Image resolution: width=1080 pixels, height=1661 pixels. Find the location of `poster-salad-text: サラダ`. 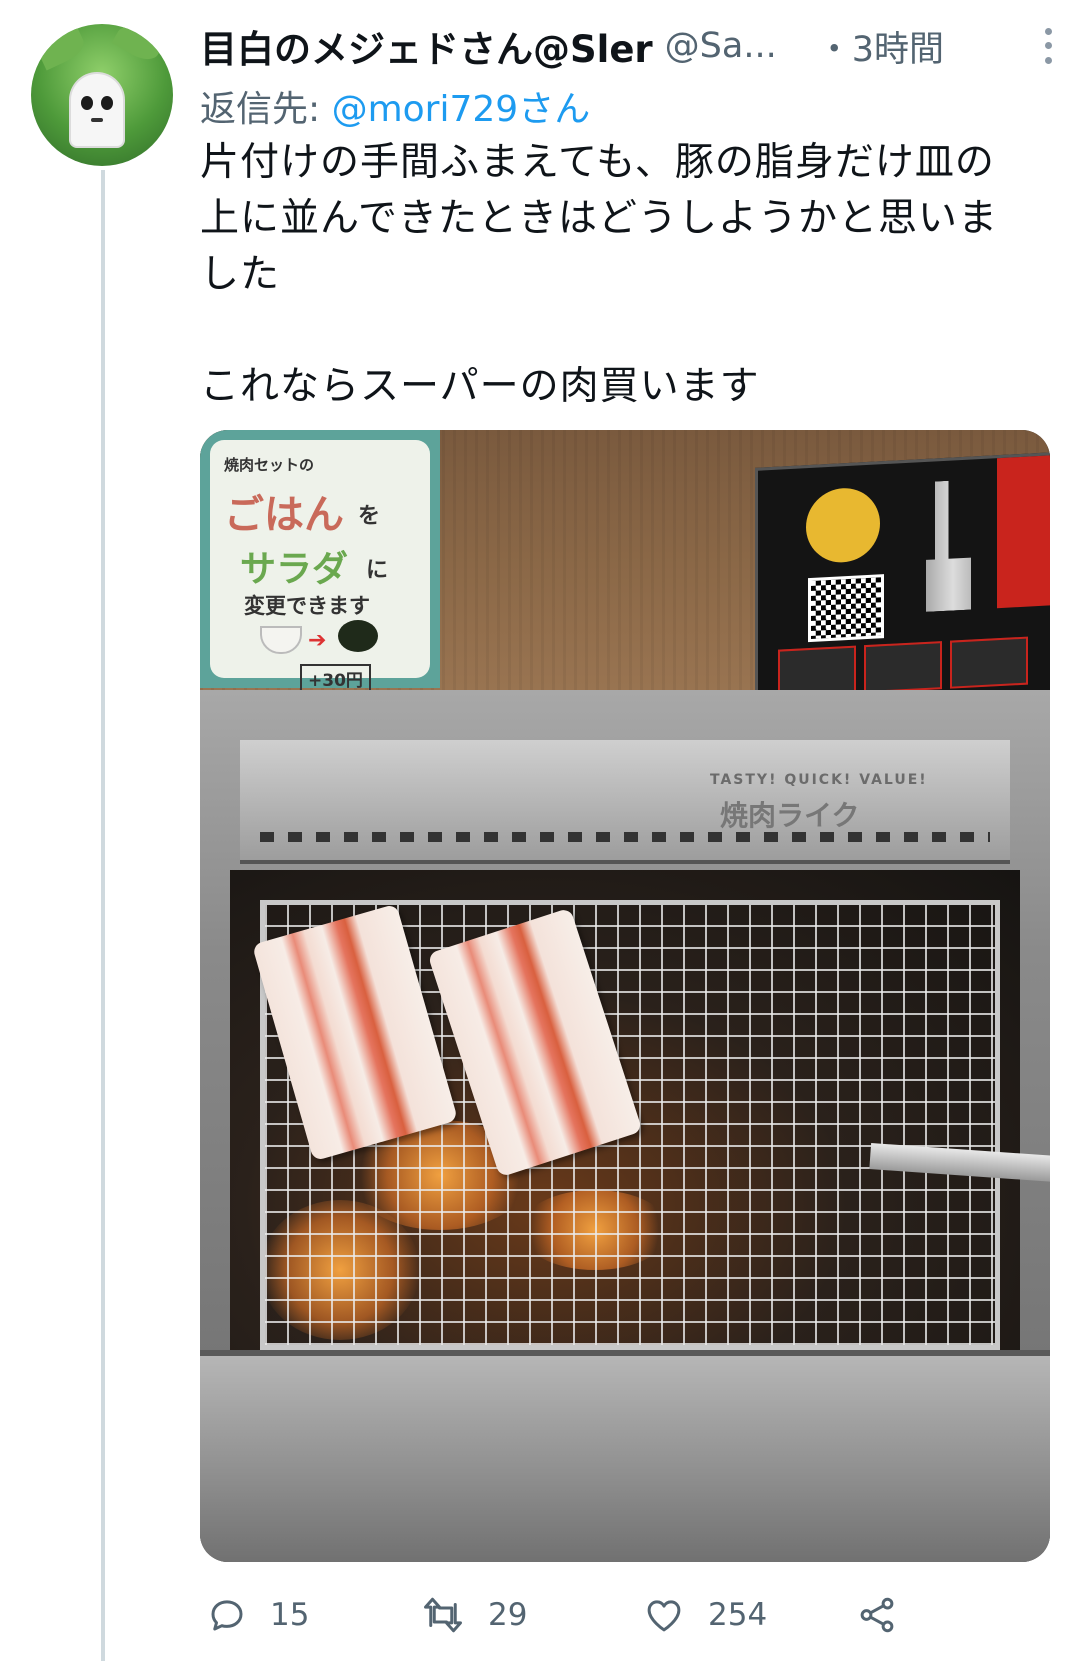

poster-salad-text: サラダ is located at coordinates (294, 569).